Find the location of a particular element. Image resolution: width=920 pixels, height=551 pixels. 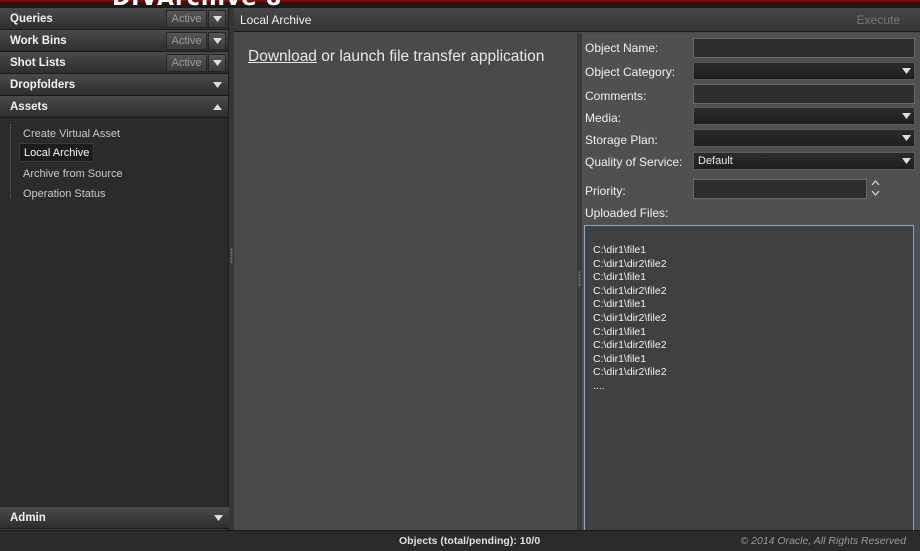

object-category-label: Object Category: is located at coordinates (630, 72).